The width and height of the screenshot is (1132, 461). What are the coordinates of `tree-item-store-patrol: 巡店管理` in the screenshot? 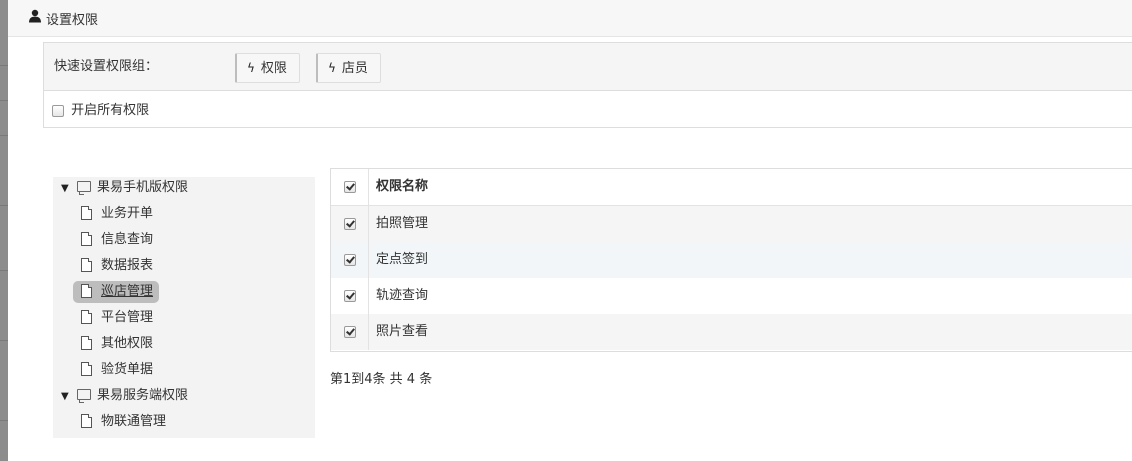 It's located at (116, 292).